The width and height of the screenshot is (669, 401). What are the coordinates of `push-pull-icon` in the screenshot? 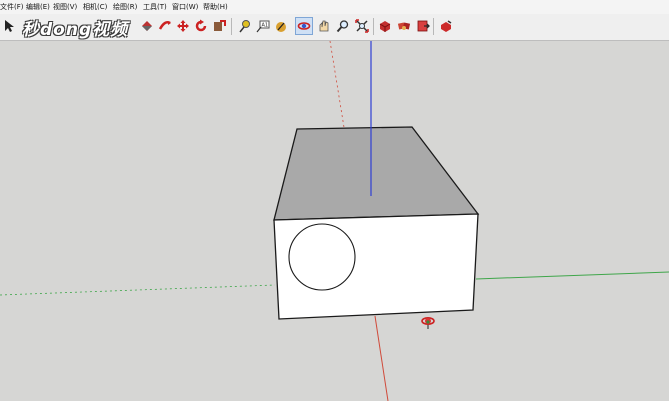 It's located at (165, 26).